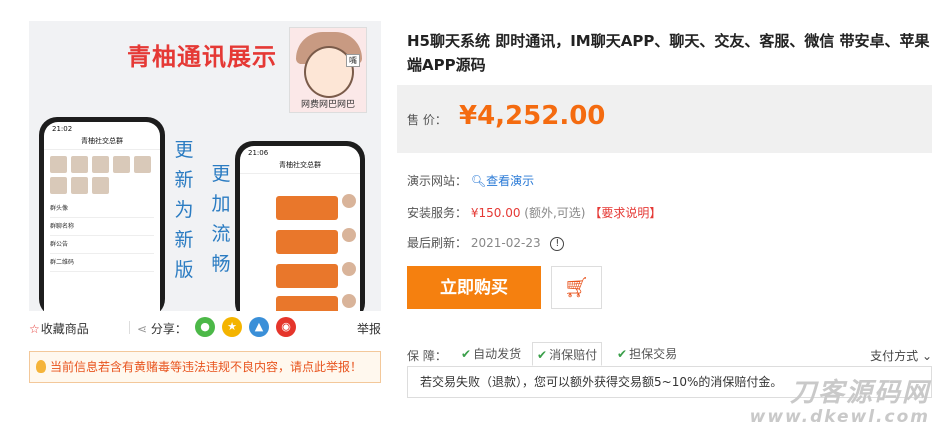 Image resolution: width=940 pixels, height=427 pixels. What do you see at coordinates (474, 287) in the screenshot?
I see `buy-now-button: 立即购买` at bounding box center [474, 287].